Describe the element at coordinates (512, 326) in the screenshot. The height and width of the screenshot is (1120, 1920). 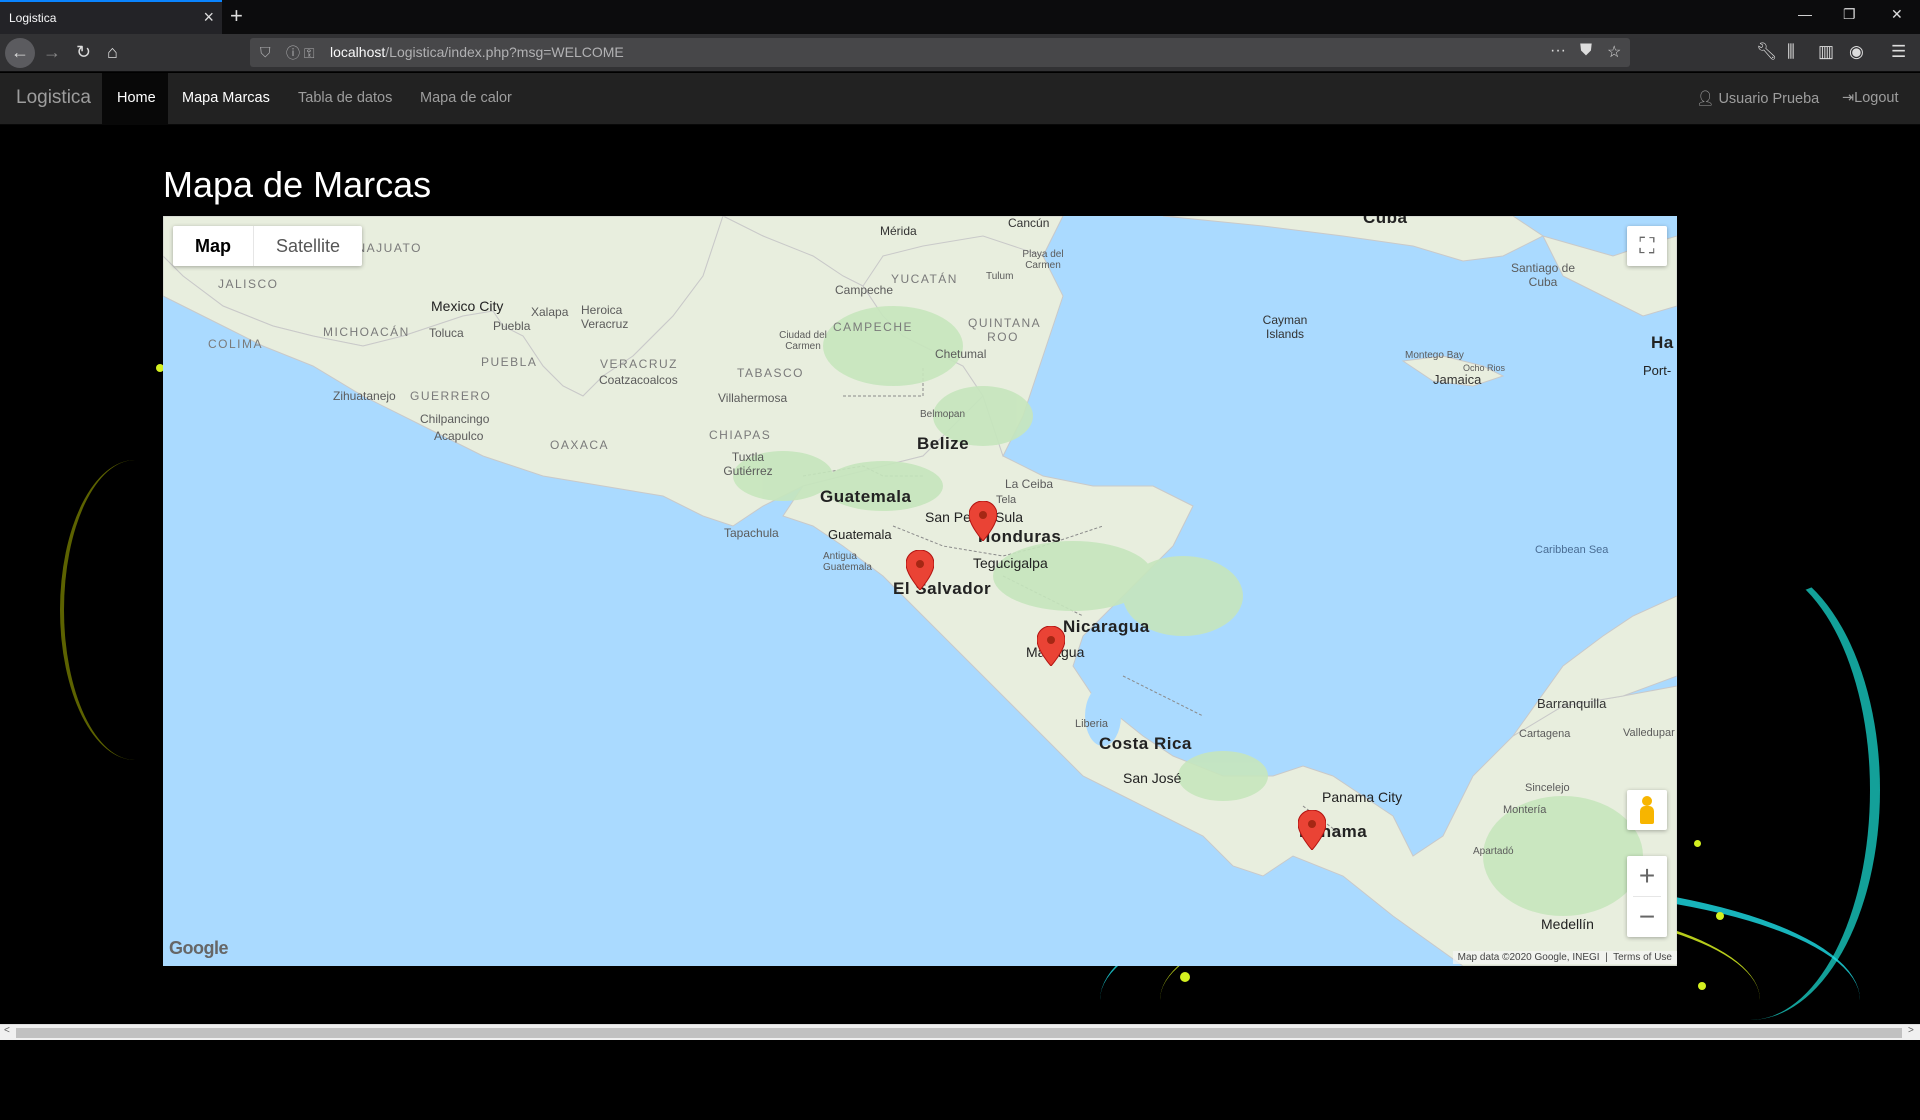
I see `map-label-puebla: Puebla` at that location.